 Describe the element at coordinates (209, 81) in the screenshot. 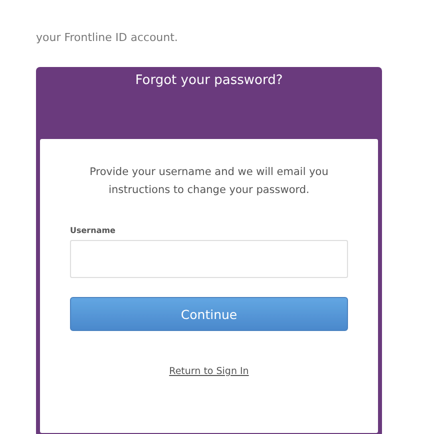

I see `dialog-title: Forgot your password?` at that location.